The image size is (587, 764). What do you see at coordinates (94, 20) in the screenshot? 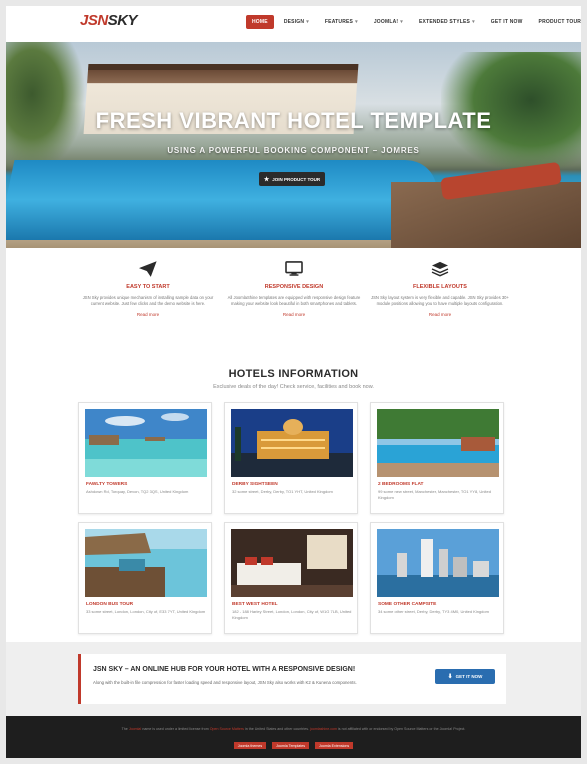
I see `logo-text-red: JSN` at bounding box center [94, 20].